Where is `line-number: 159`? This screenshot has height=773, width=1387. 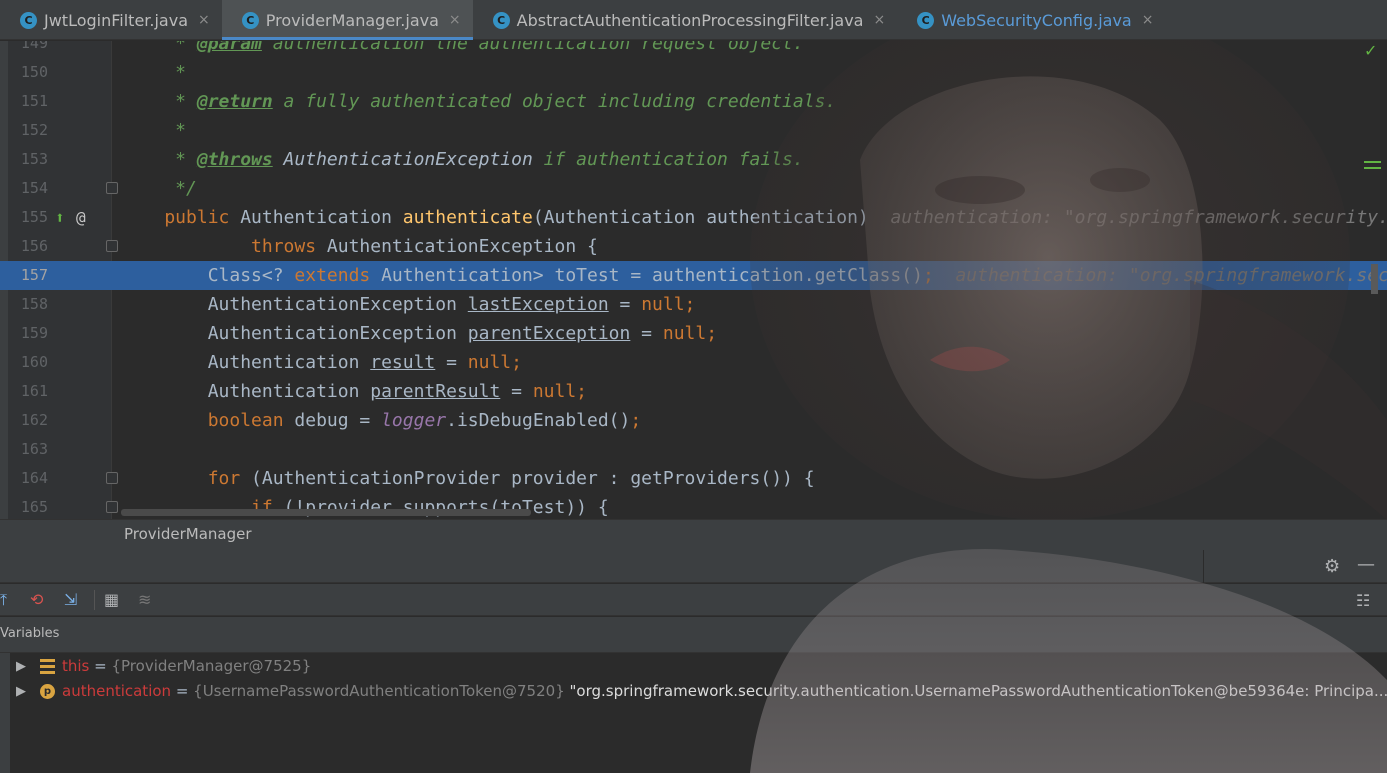
line-number: 159 is located at coordinates (31, 333).